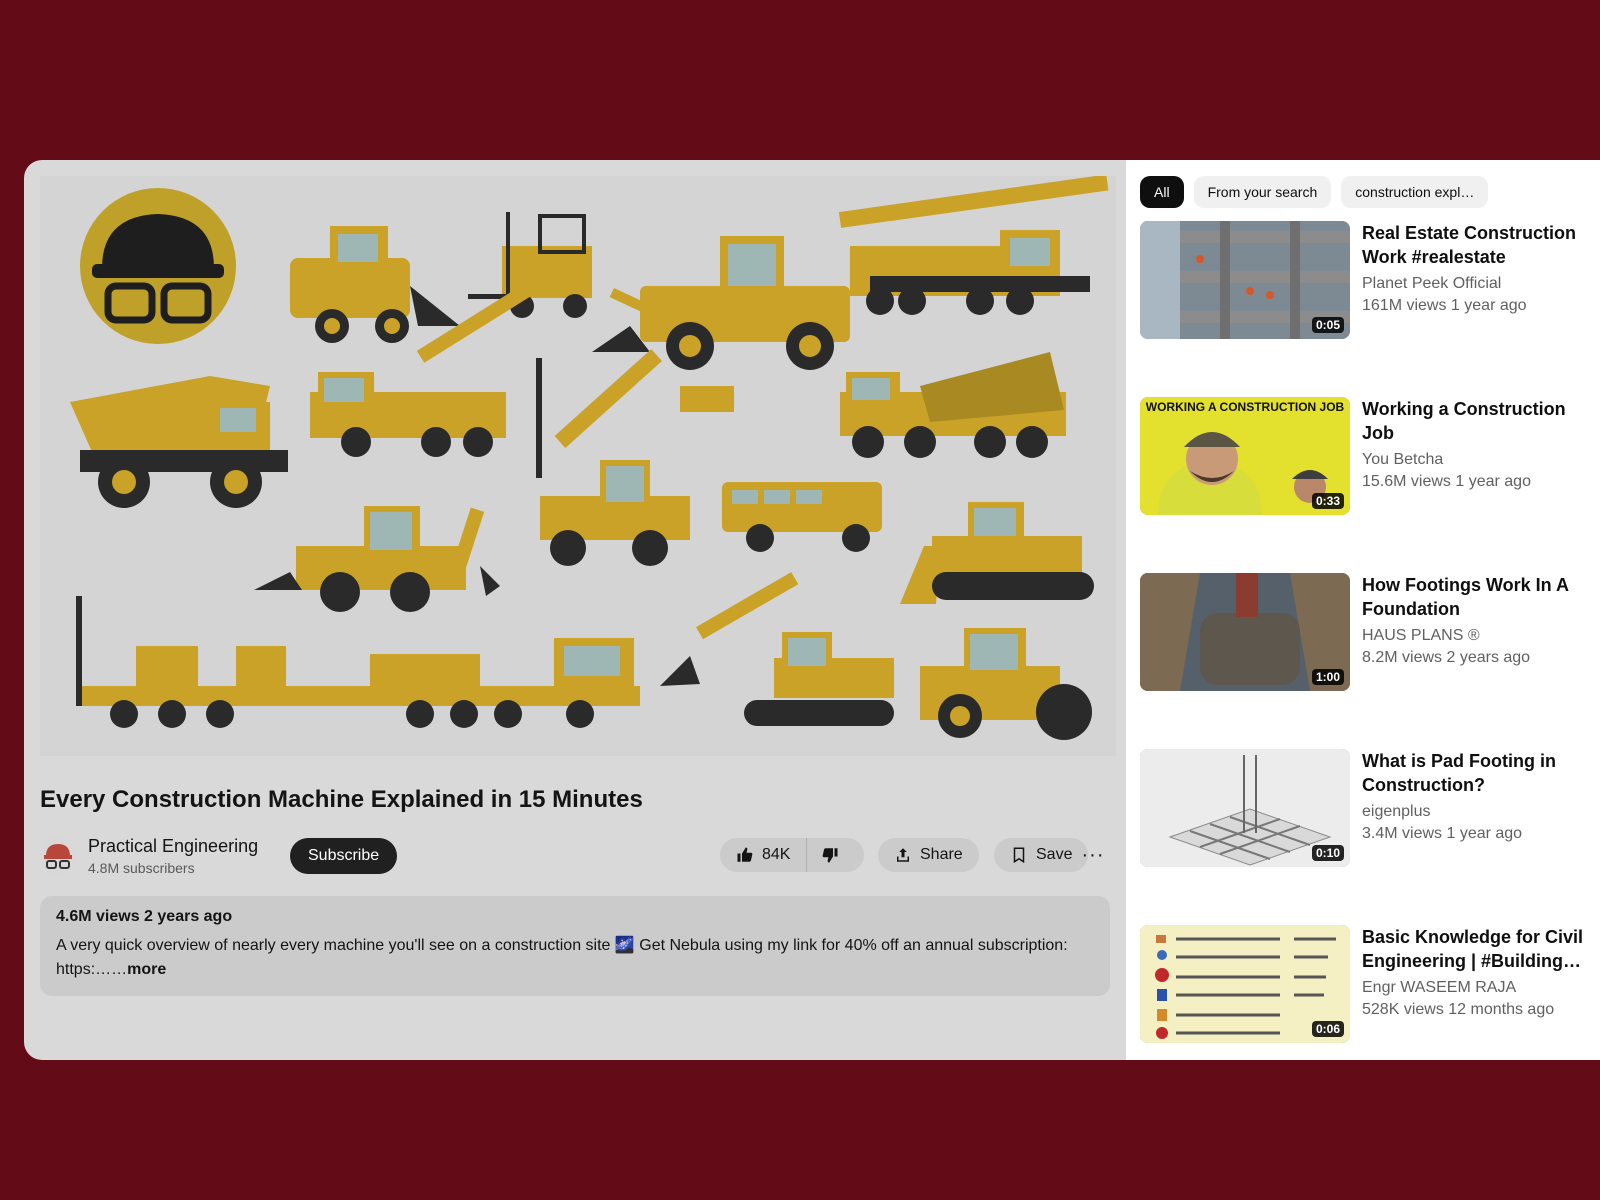 This screenshot has height=1200, width=1600. What do you see at coordinates (1327, 677) in the screenshot?
I see `video-duration: 1:00` at bounding box center [1327, 677].